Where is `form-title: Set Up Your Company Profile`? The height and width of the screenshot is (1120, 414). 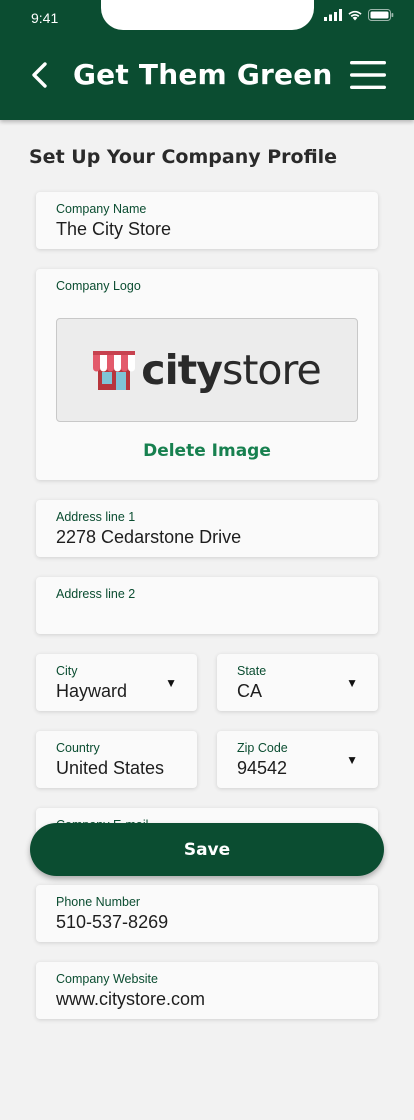
form-title: Set Up Your Company Profile is located at coordinates (183, 157).